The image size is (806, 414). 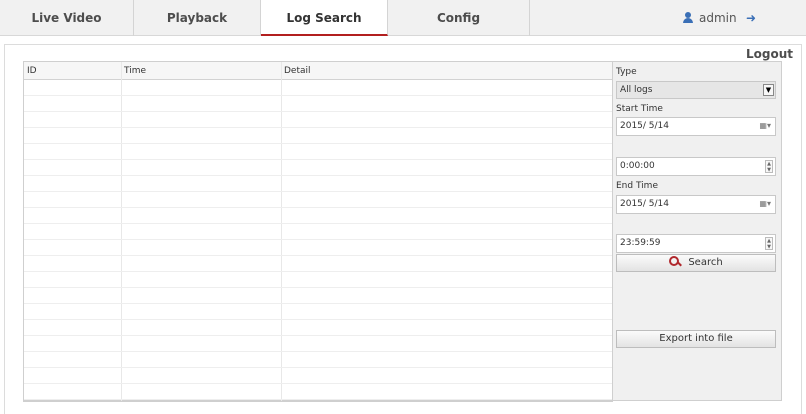 What do you see at coordinates (197, 18) in the screenshot?
I see `tab-playback: Playback` at bounding box center [197, 18].